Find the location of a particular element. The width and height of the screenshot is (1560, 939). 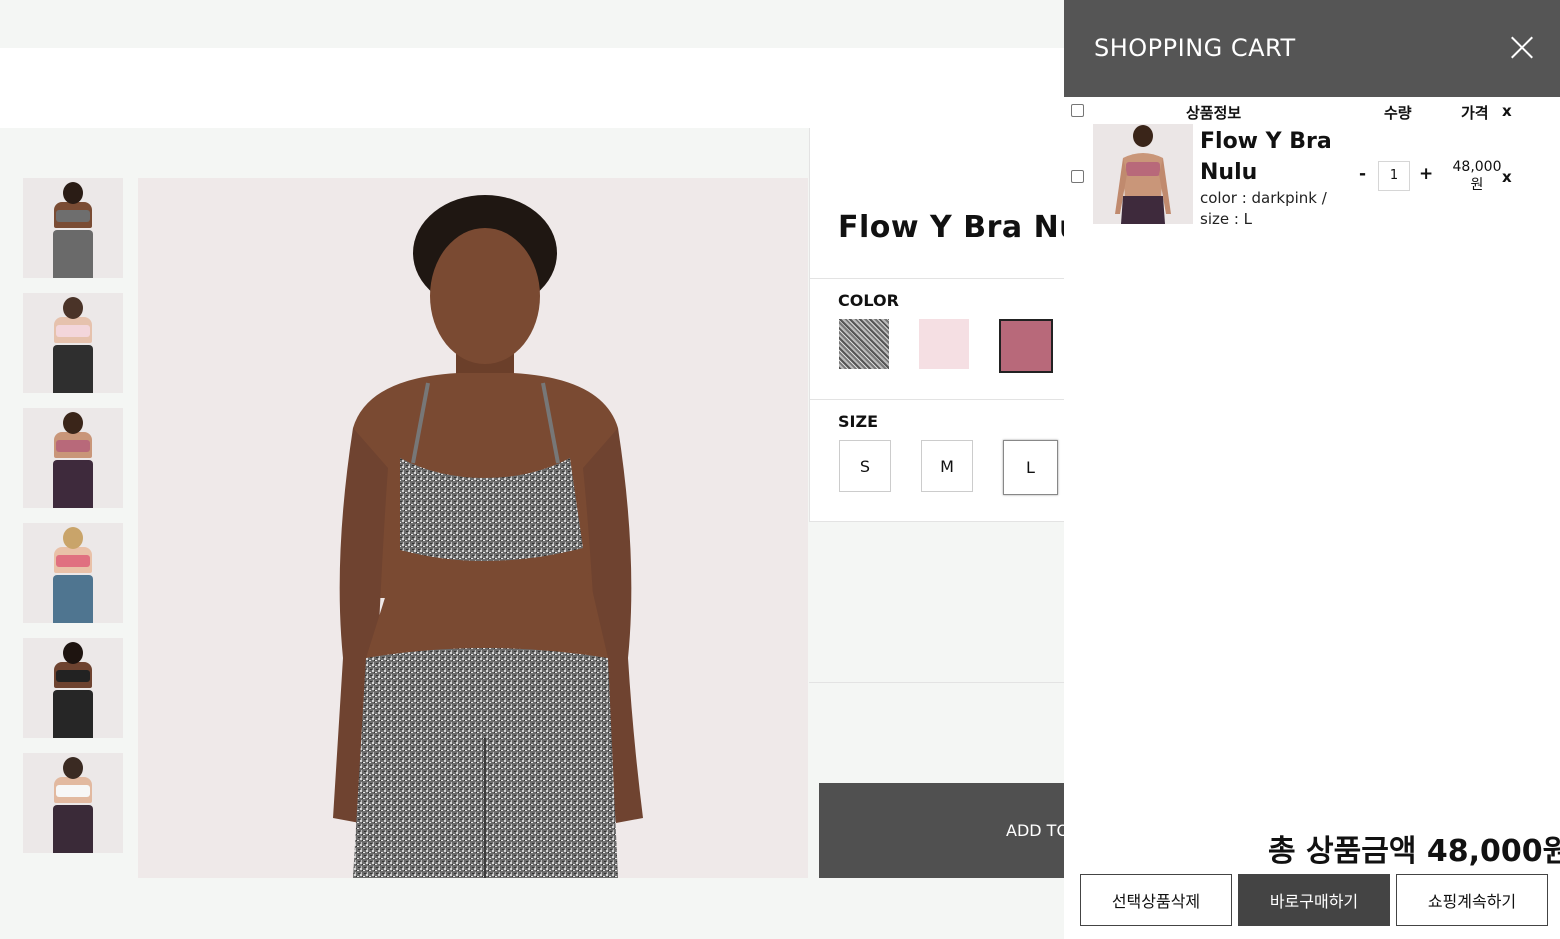

remove-item-icon: x is located at coordinates (1507, 177).